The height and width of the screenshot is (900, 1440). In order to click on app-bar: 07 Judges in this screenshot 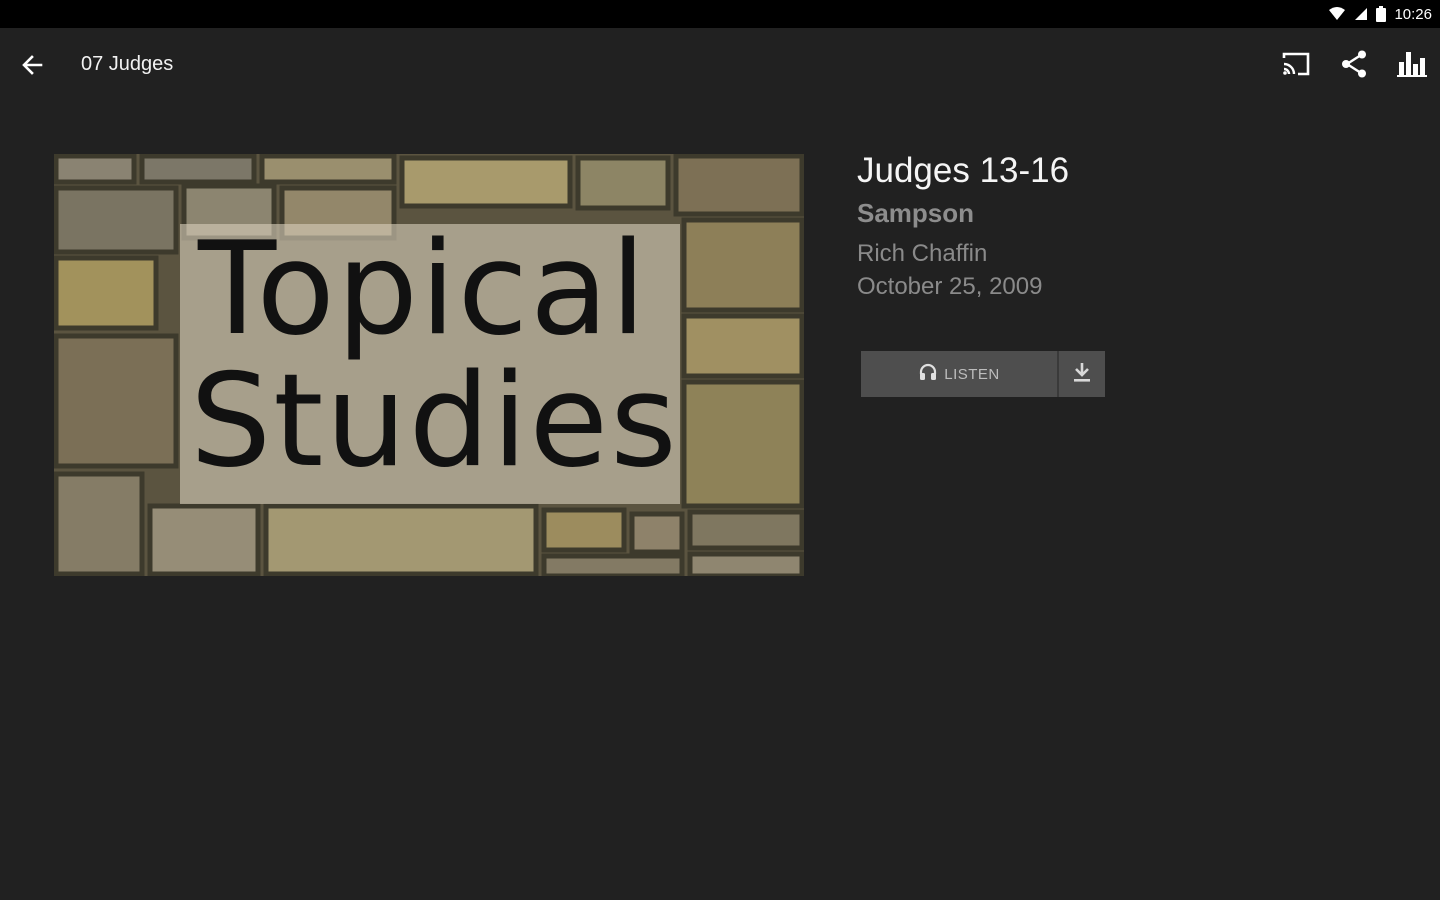, I will do `click(720, 65)`.